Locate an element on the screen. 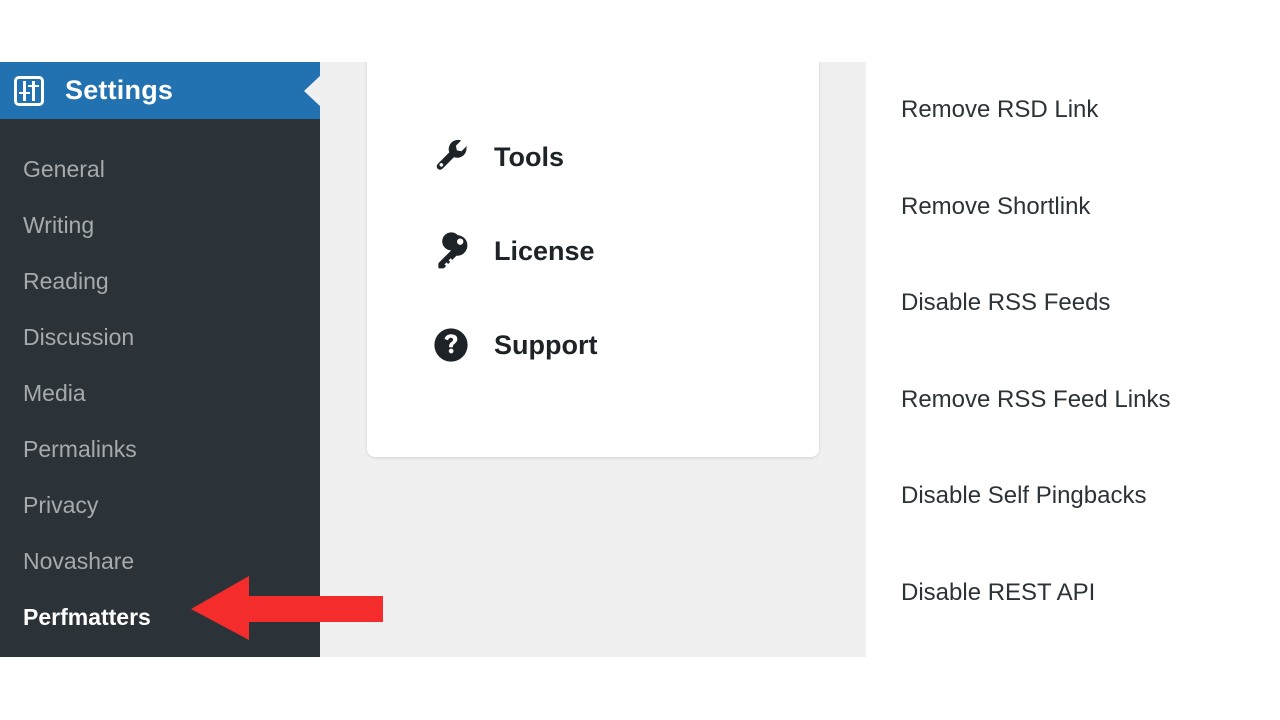 This screenshot has height=720, width=1280. list-item: Remove Shortlink is located at coordinates (1090, 207).